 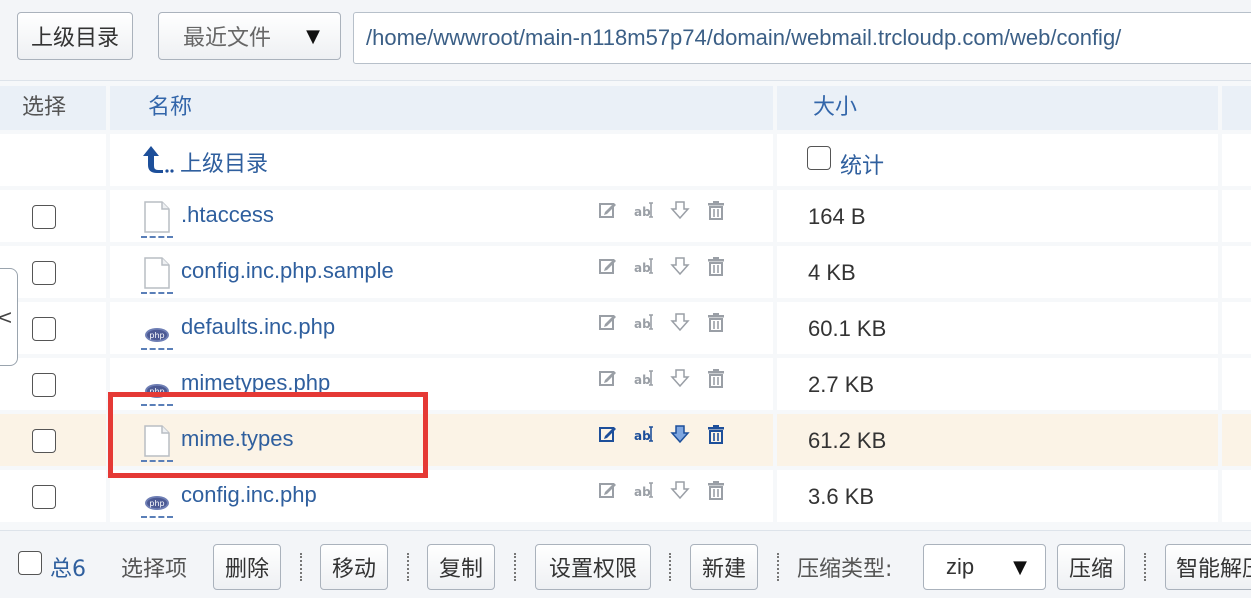 What do you see at coordinates (837, 216) in the screenshot?
I see `file-size: 164 B` at bounding box center [837, 216].